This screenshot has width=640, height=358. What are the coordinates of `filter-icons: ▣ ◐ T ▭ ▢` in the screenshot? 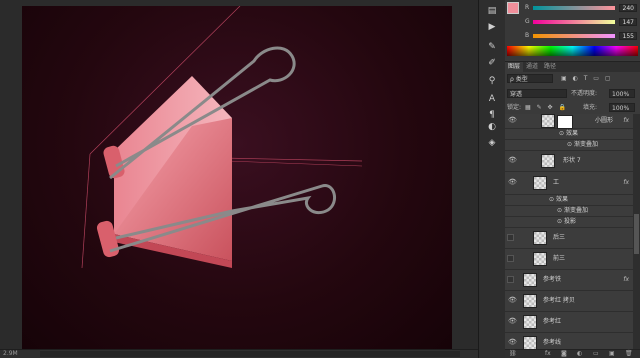 It's located at (587, 78).